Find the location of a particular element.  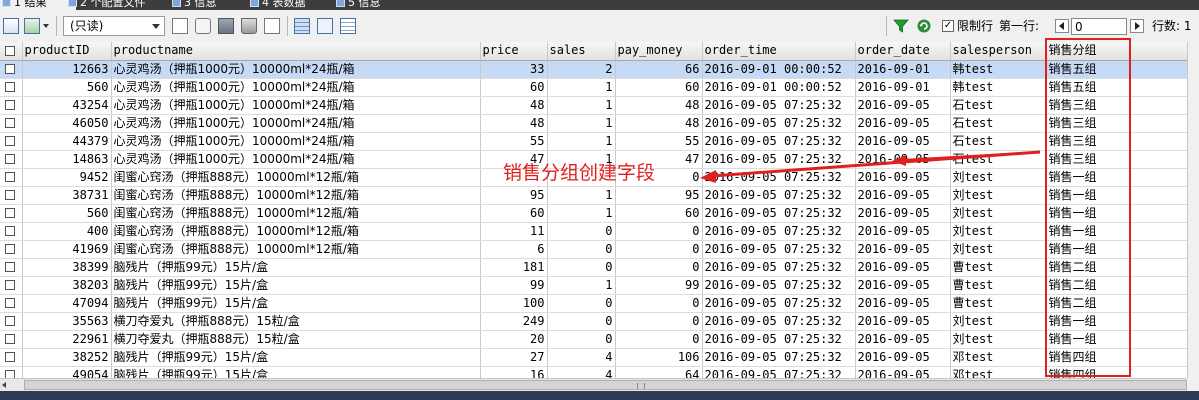

cell-productID: 400 is located at coordinates (67, 231).